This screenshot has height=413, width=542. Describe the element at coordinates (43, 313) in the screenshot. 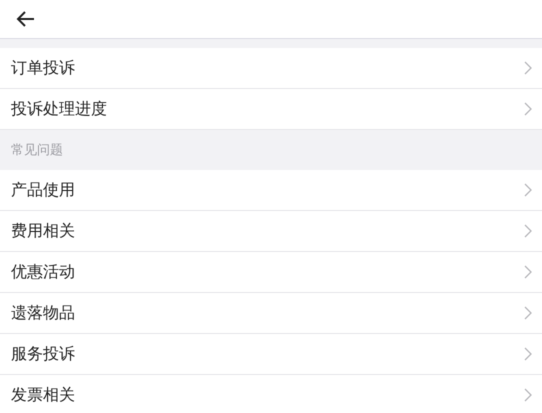

I see `item-label: 遗落物品` at that location.